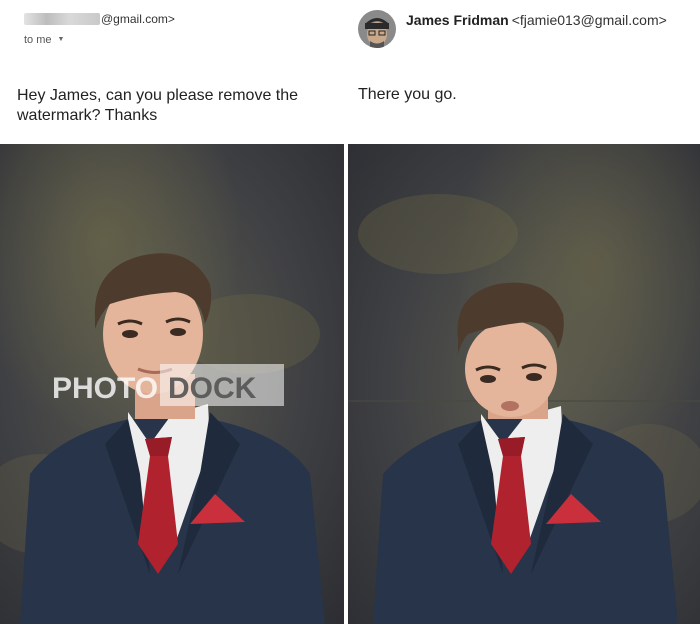  Describe the element at coordinates (377, 29) in the screenshot. I see `avatar-icon` at that location.